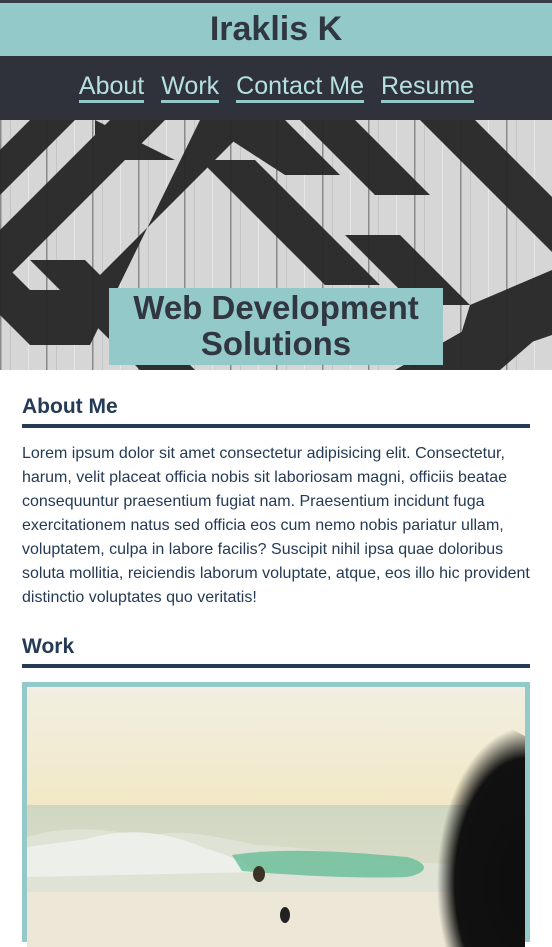 The image size is (552, 947). I want to click on hero-title: Web Development Solutions, so click(276, 326).